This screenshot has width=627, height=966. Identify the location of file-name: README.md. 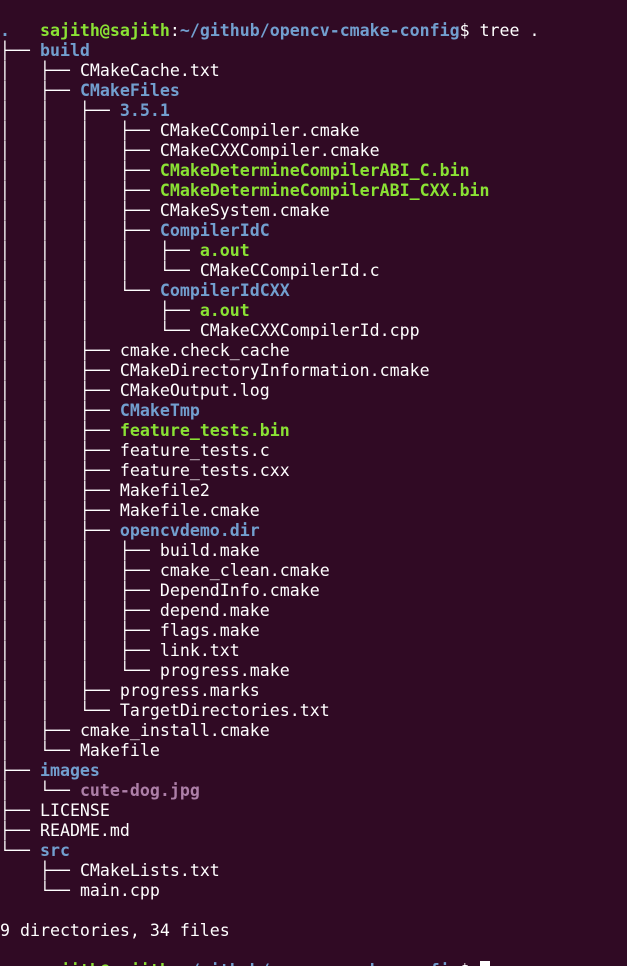
(84, 830).